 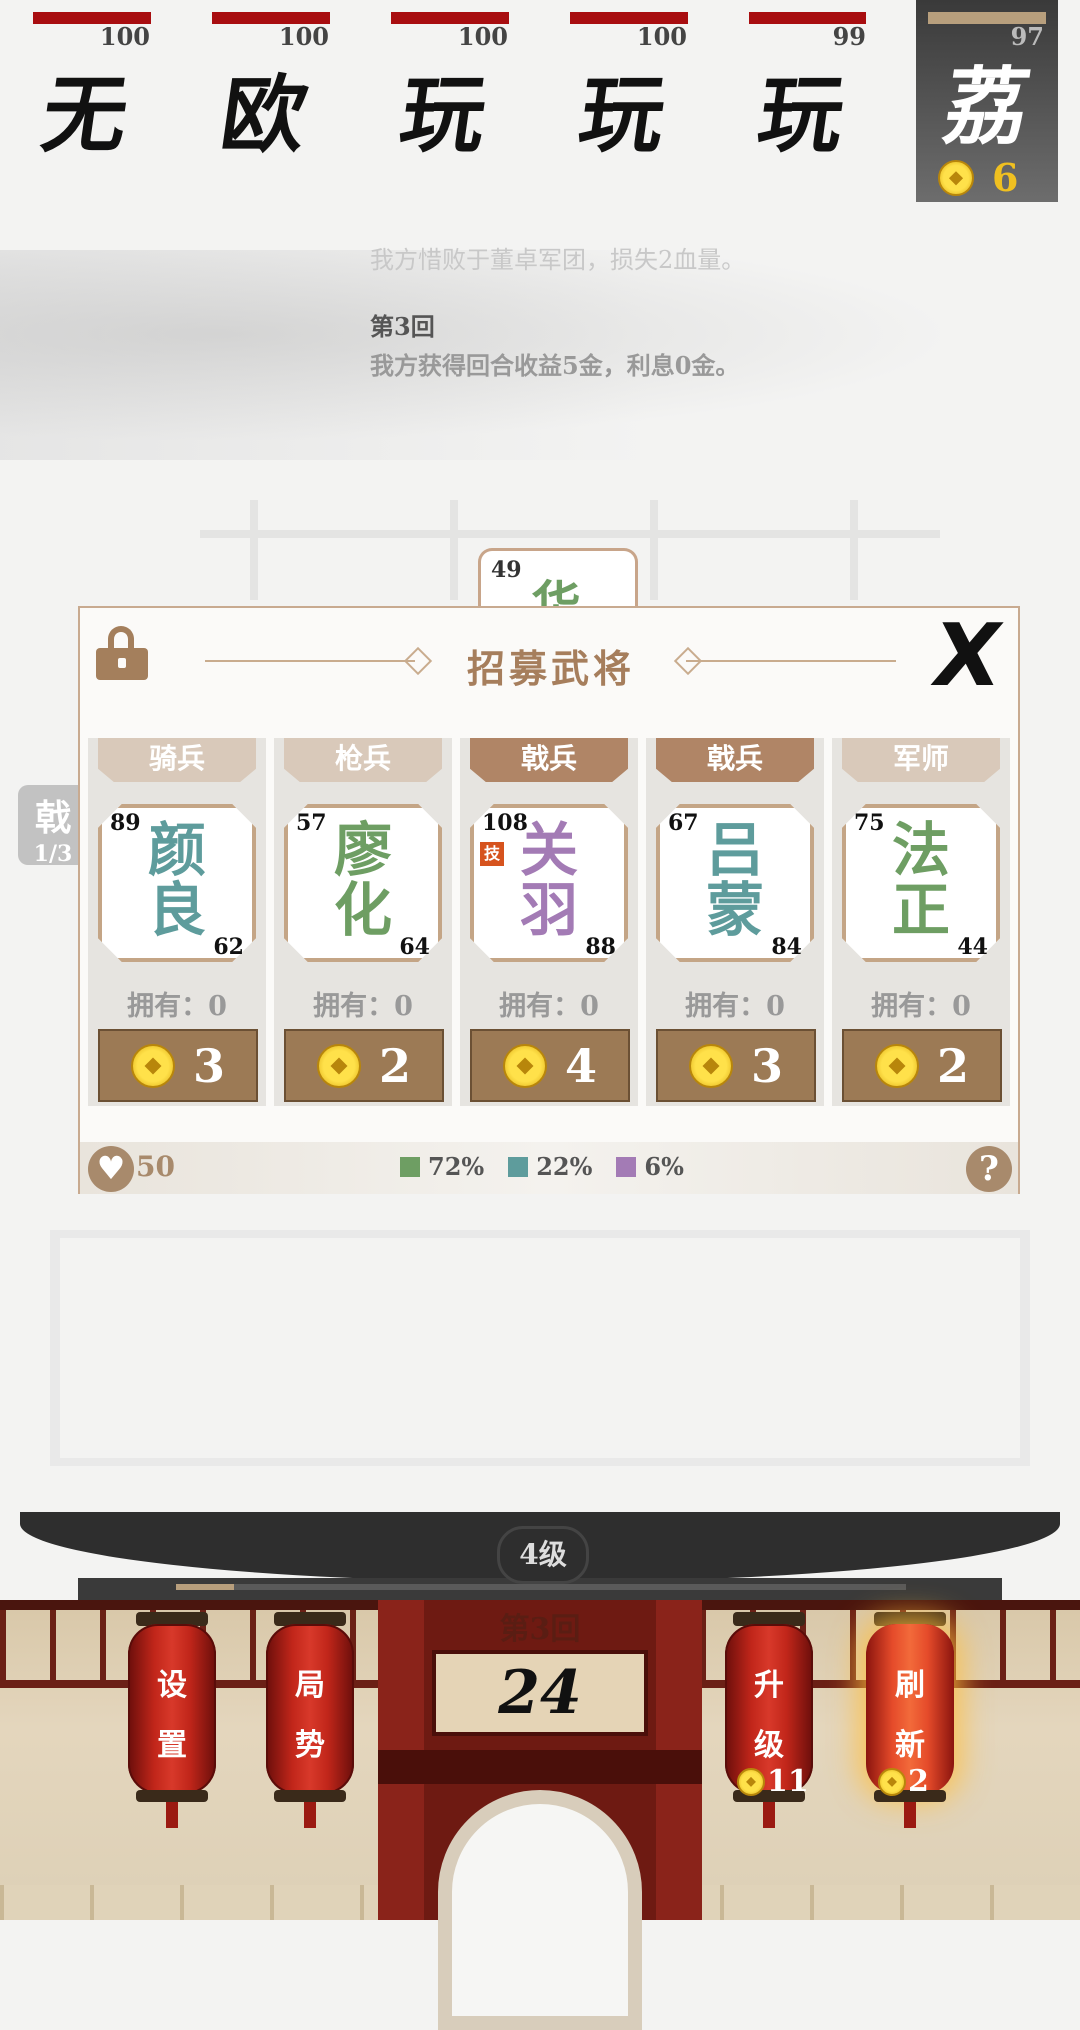 What do you see at coordinates (310, 1745) in the screenshot?
I see `lantern-label: 势` at bounding box center [310, 1745].